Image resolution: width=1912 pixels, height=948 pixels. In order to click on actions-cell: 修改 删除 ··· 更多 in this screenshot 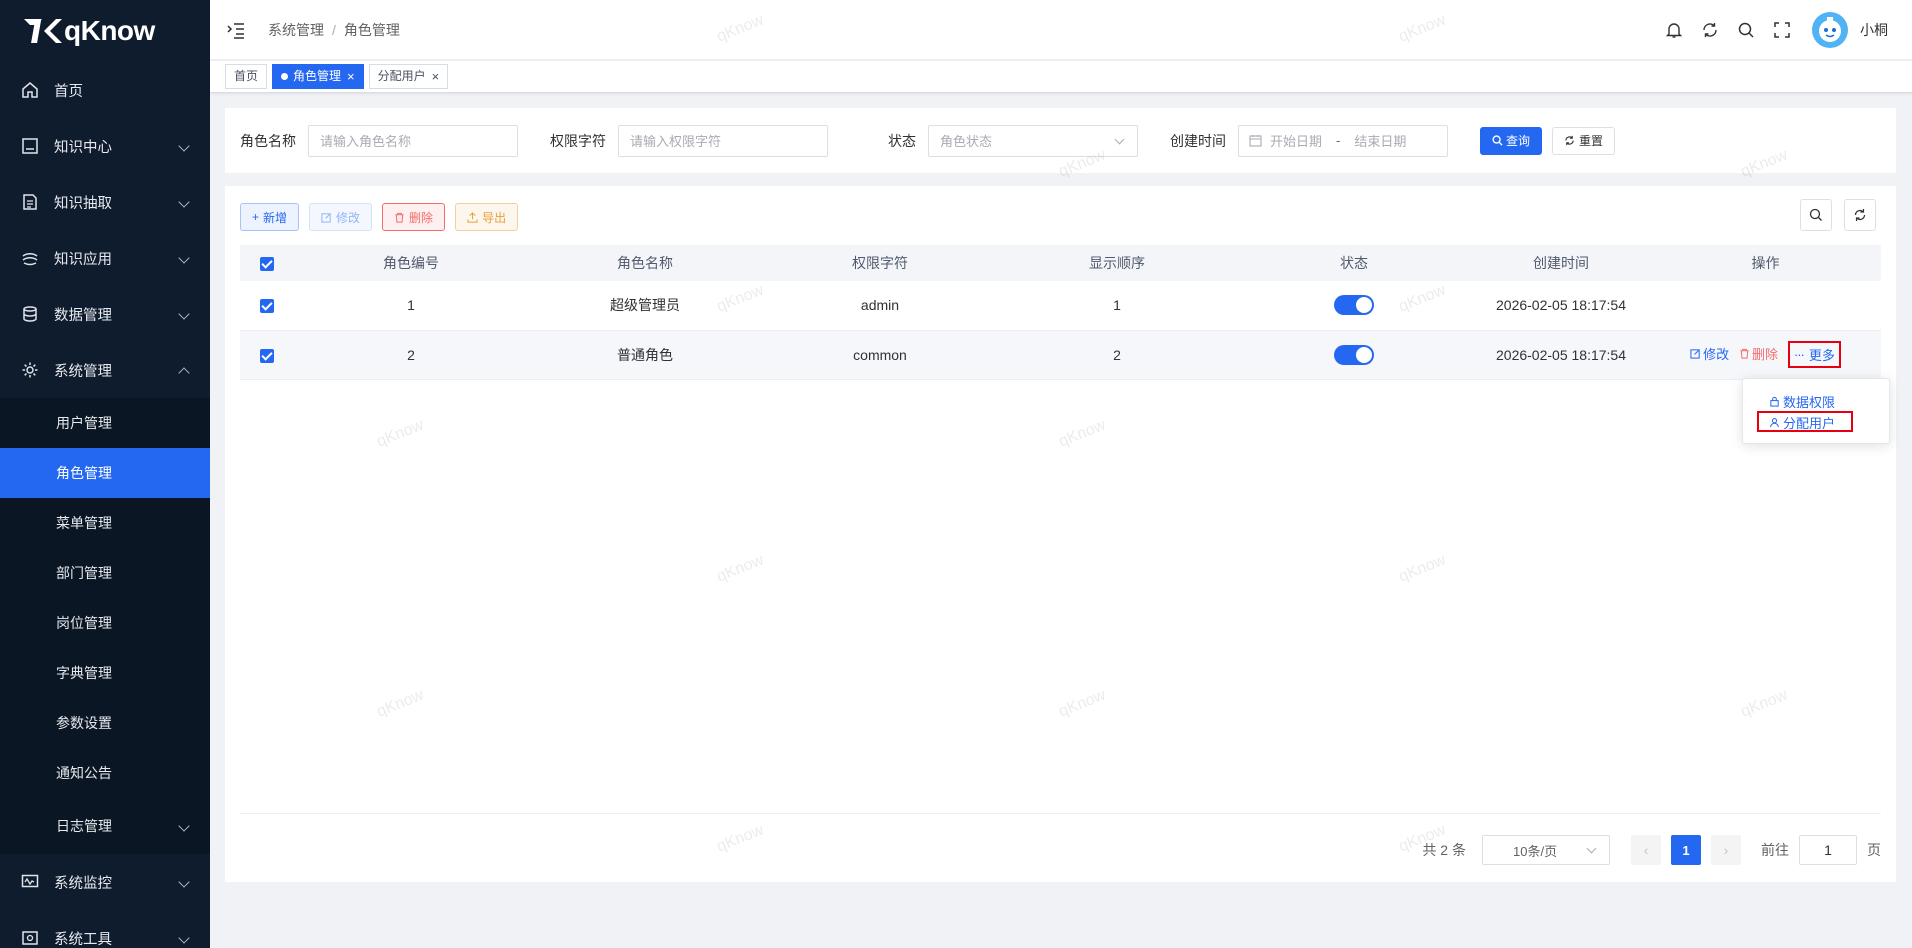, I will do `click(1765, 354)`.